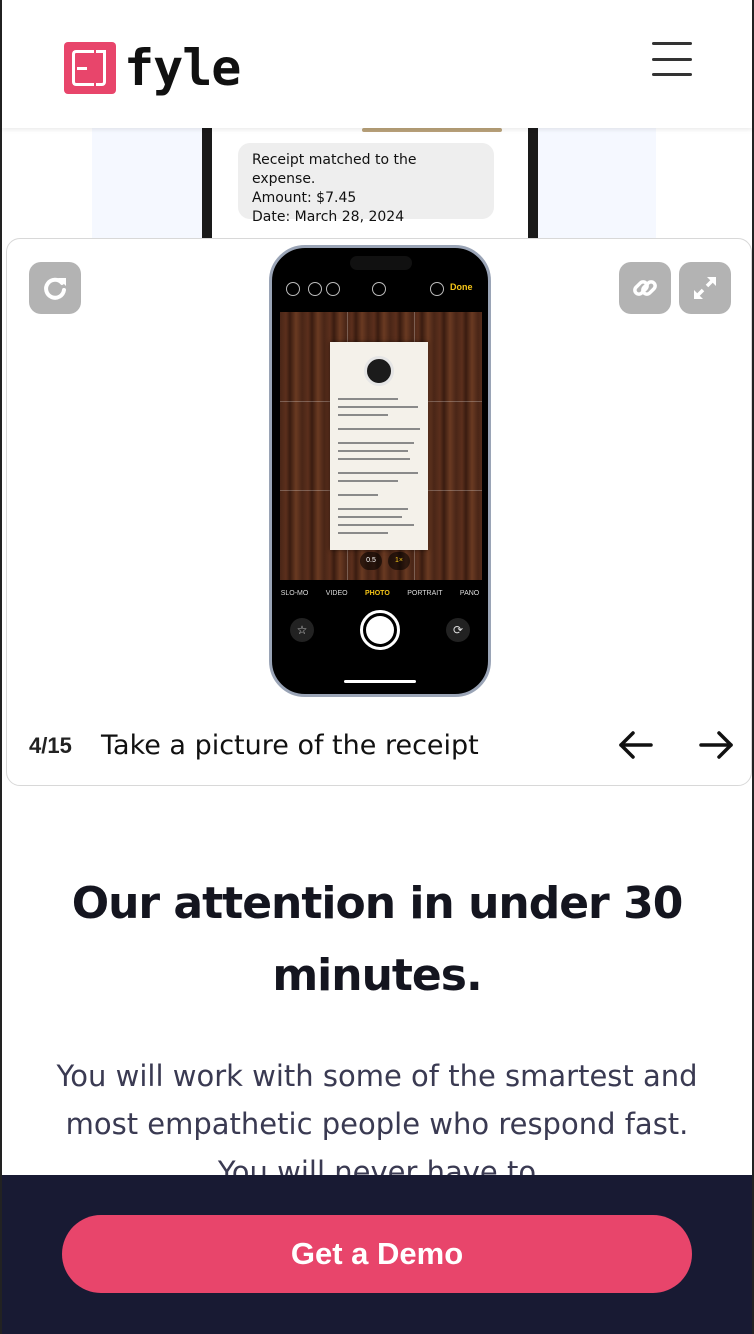 This screenshot has width=754, height=1334. Describe the element at coordinates (334, 169) in the screenshot. I see `bubble-line: Receipt matched to the expense.` at that location.